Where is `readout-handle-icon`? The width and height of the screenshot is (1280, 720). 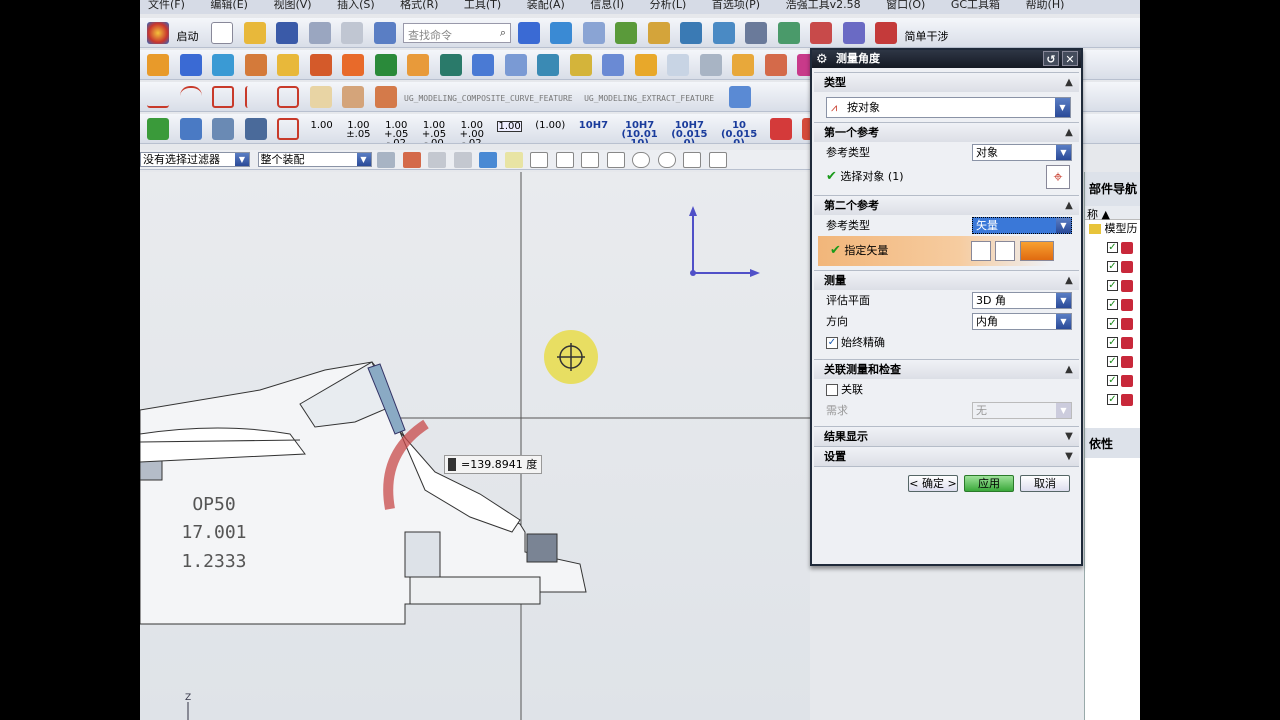
readout-handle-icon is located at coordinates (452, 464).